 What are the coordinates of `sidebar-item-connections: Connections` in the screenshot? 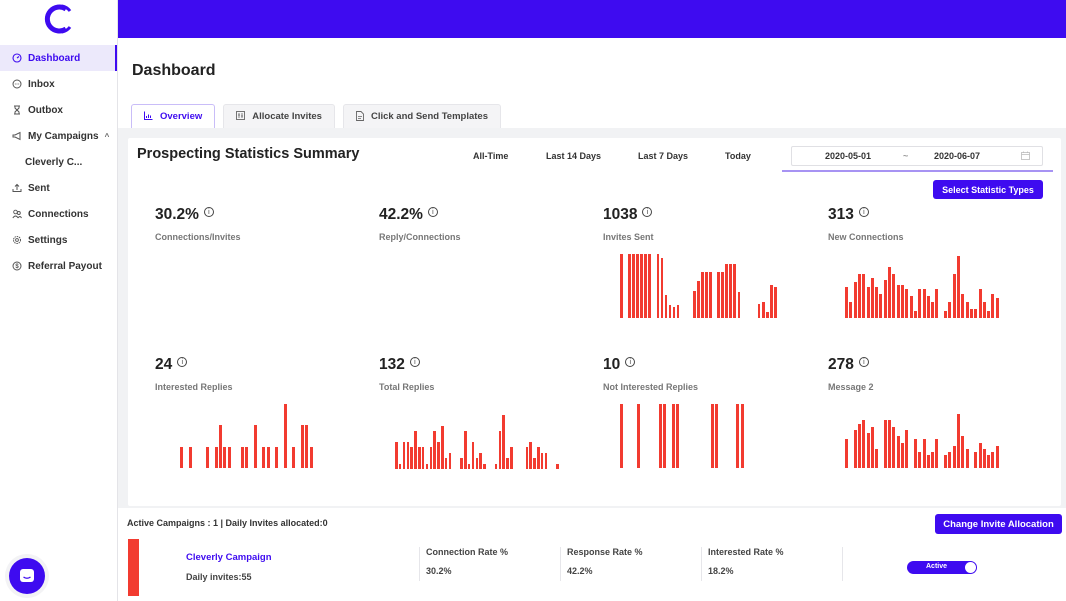 It's located at (58, 214).